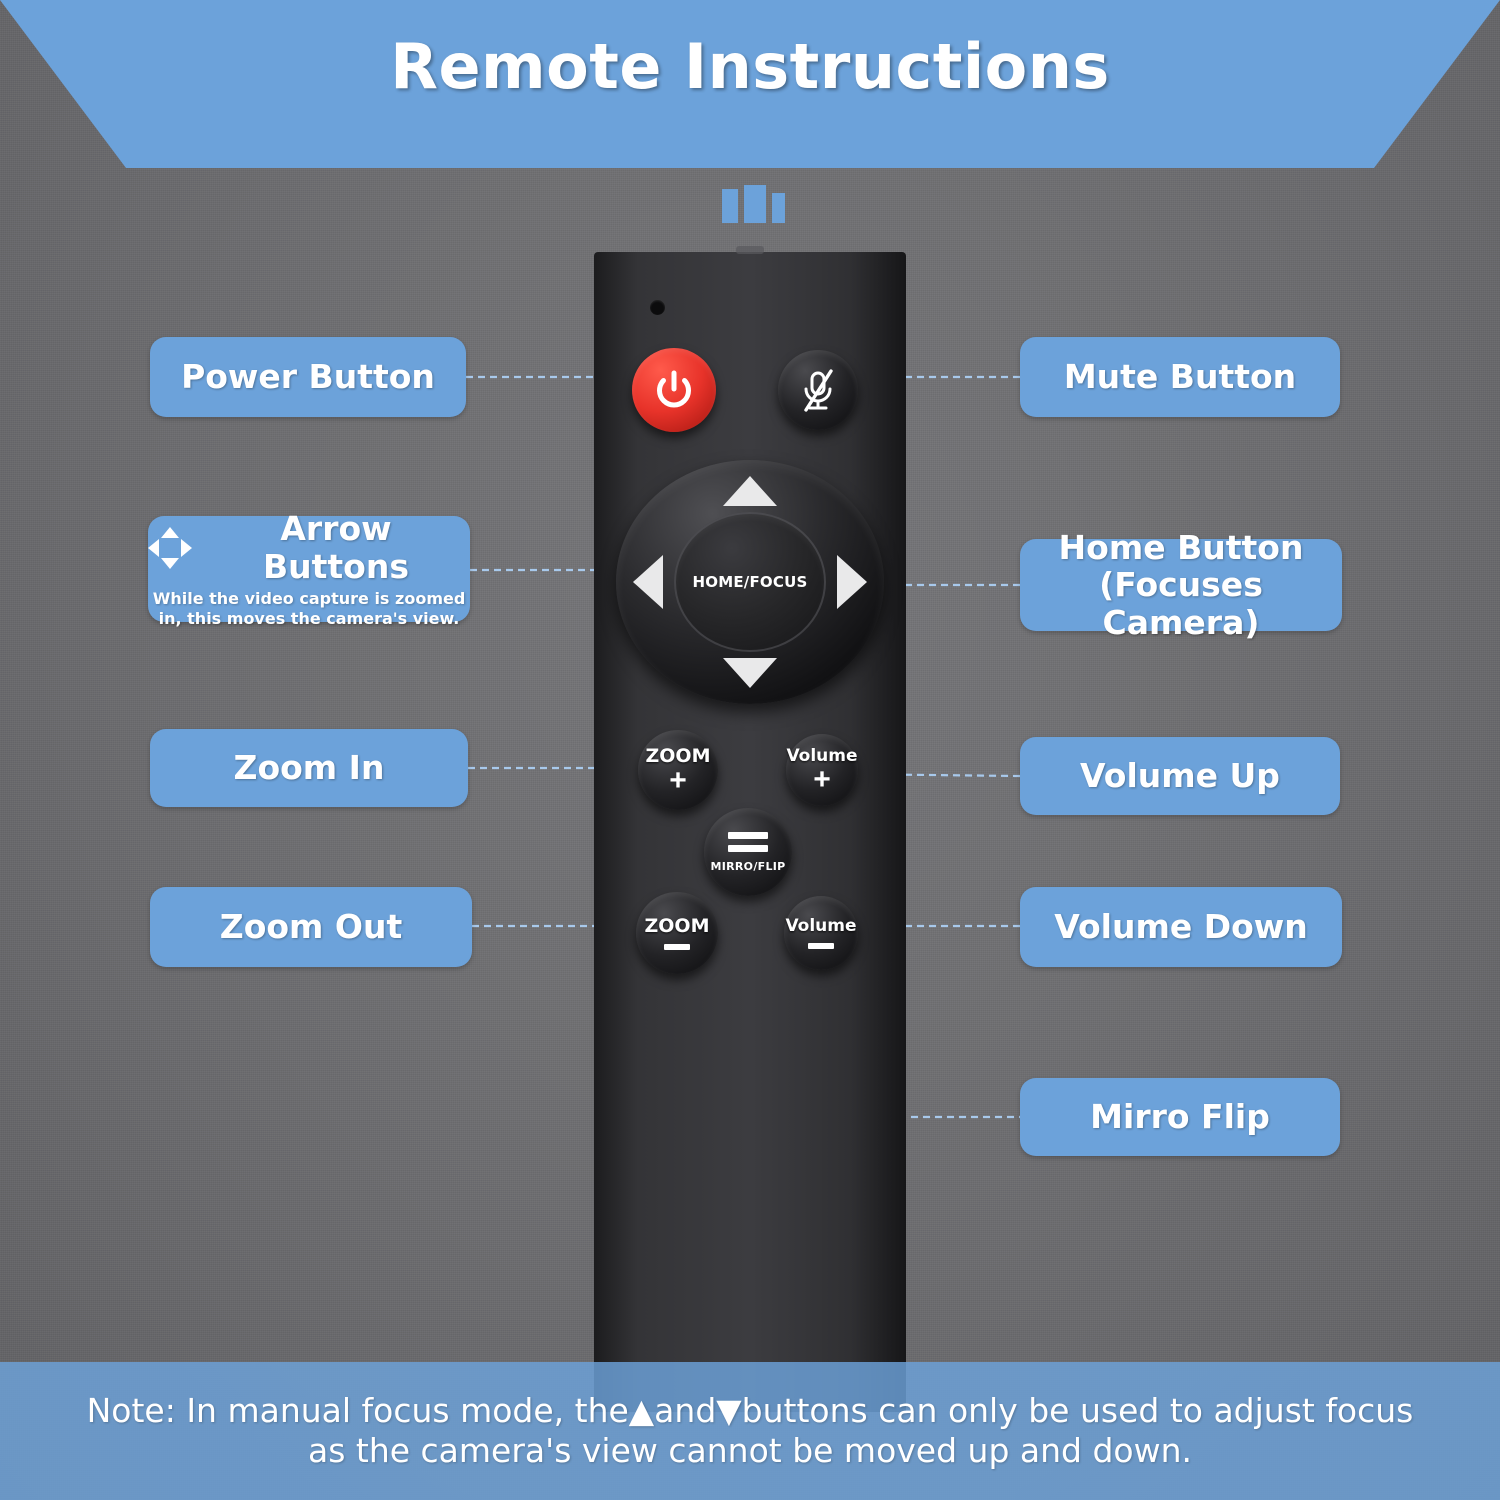 This screenshot has height=1500, width=1500. I want to click on label-mirror-flip: Mirro Flip, so click(1180, 1117).